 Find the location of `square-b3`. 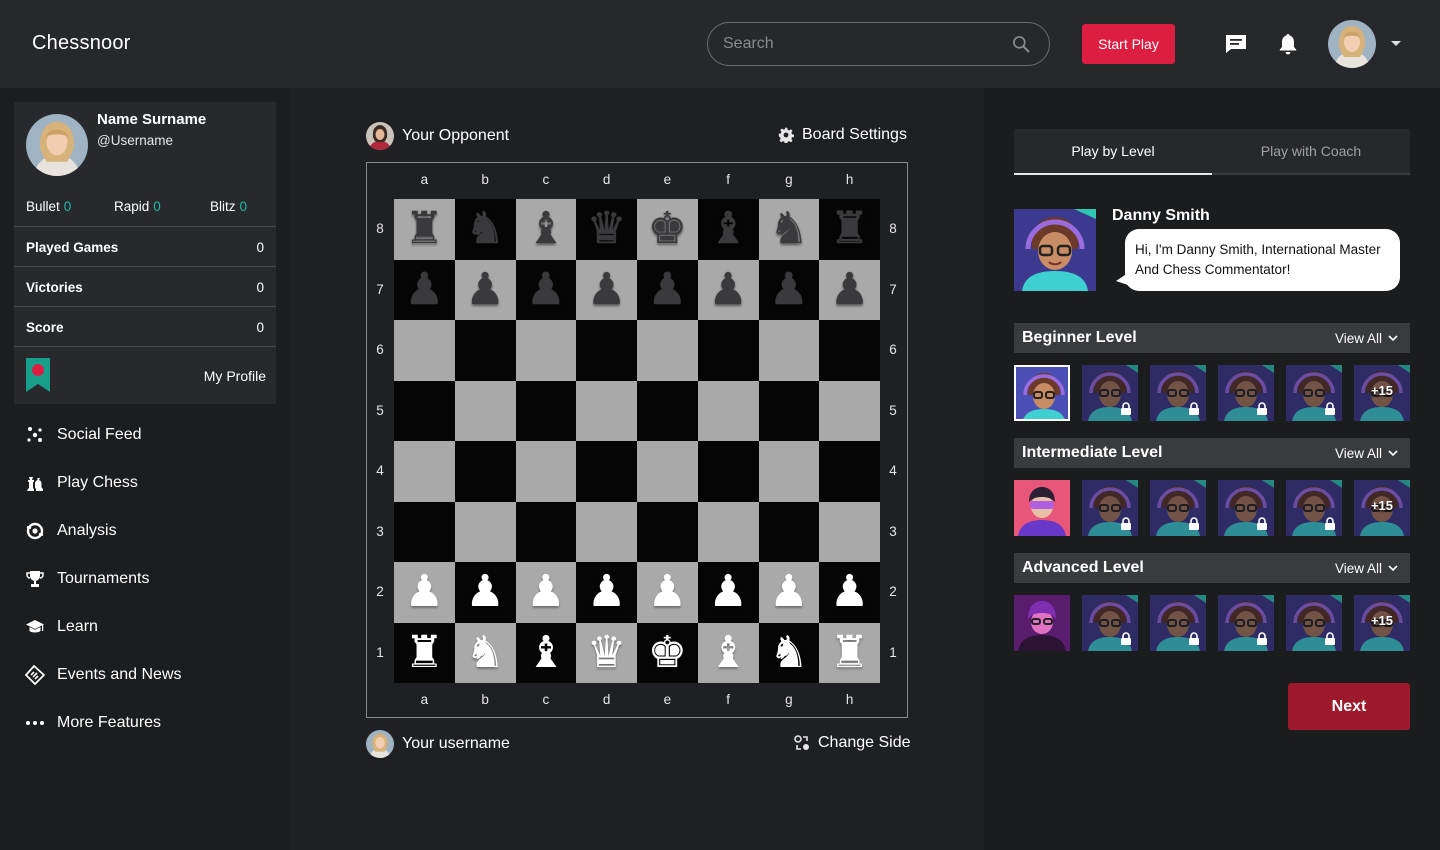

square-b3 is located at coordinates (485, 531).